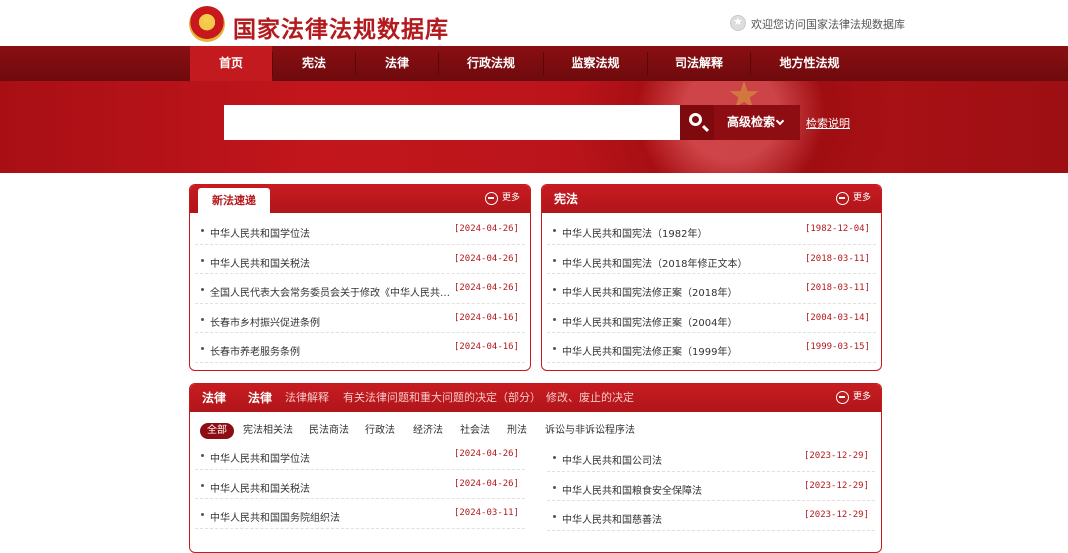 The image size is (1068, 553). Describe the element at coordinates (699, 63) in the screenshot. I see `nav-item-judicial-interpretation: 司法解释` at that location.